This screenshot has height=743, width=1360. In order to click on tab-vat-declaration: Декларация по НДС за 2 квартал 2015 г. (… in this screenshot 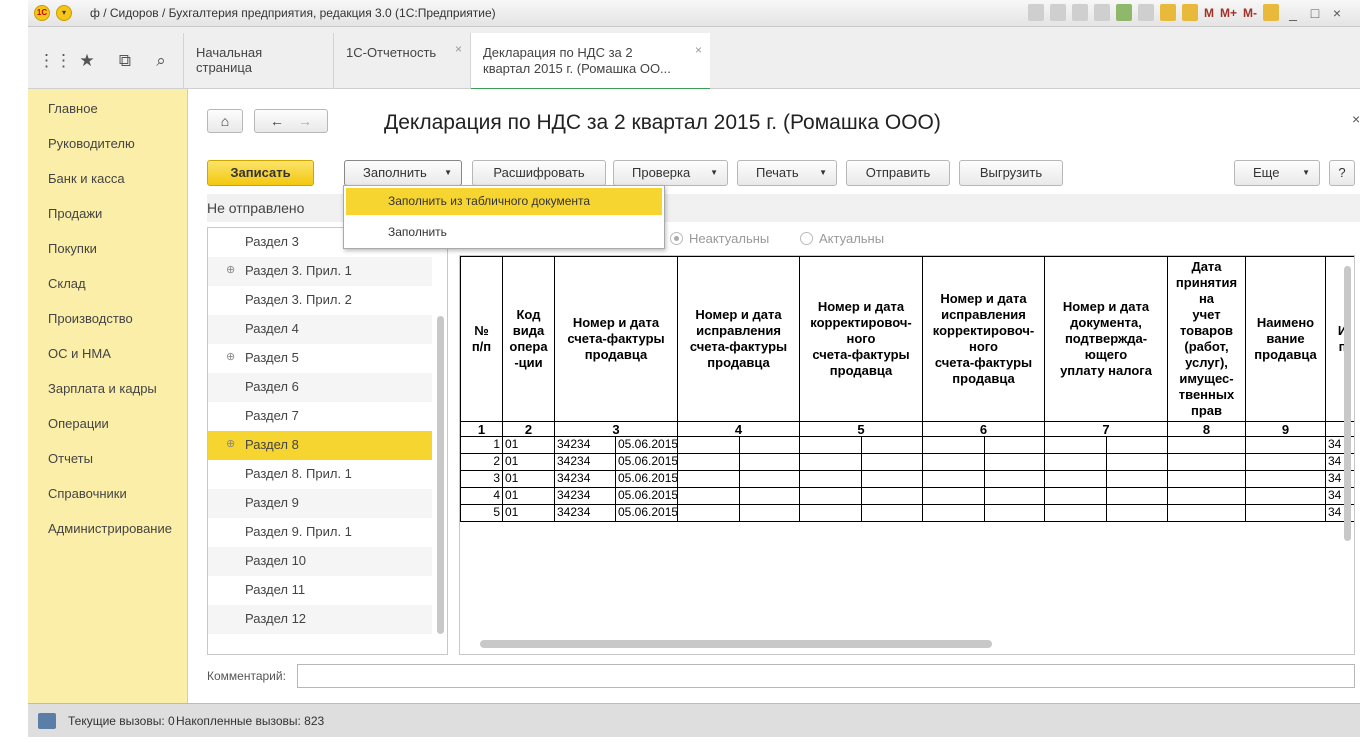, I will do `click(590, 62)`.